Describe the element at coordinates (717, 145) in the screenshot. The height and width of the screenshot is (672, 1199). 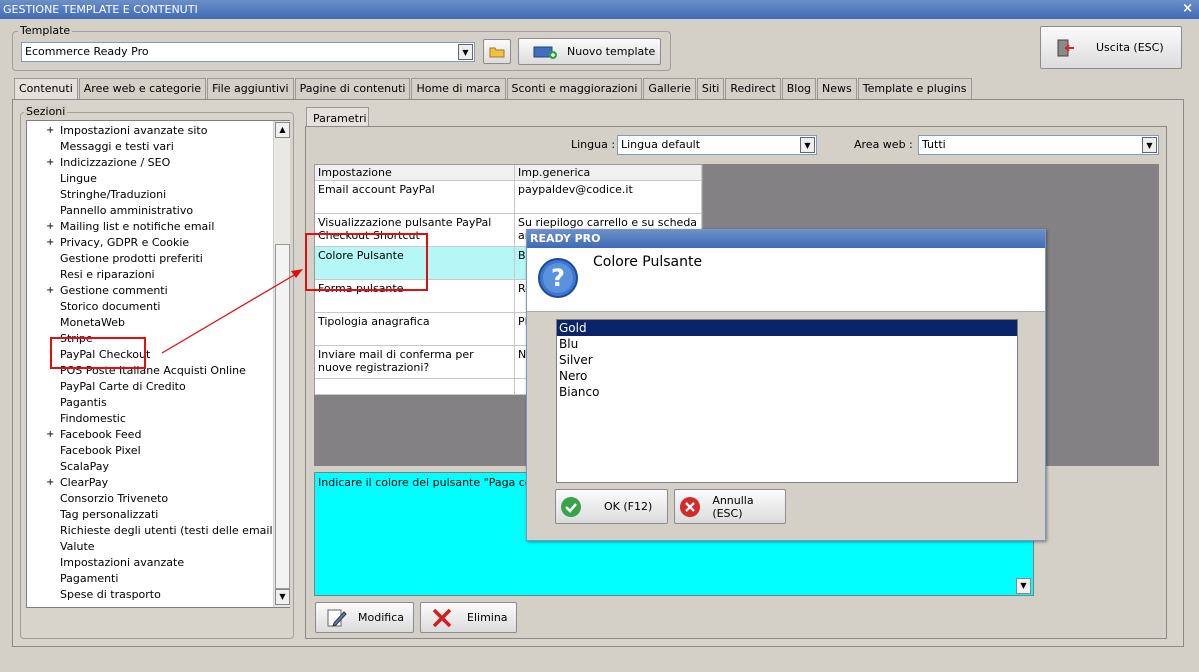
I see `lingua-select: Lingua default ▼` at that location.